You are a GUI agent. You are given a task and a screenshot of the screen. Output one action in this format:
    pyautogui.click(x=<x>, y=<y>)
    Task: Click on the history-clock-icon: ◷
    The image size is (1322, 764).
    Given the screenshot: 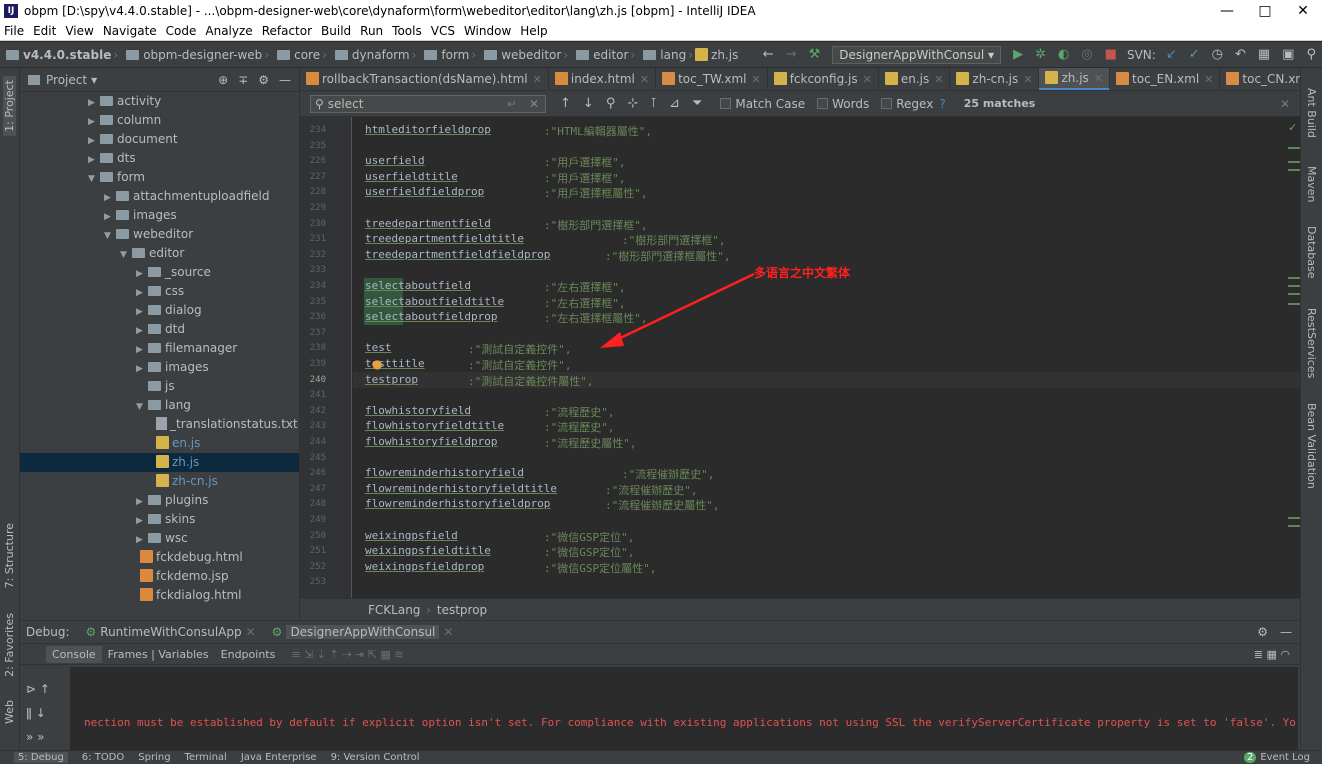 What is the action you would take?
    pyautogui.click(x=1217, y=54)
    